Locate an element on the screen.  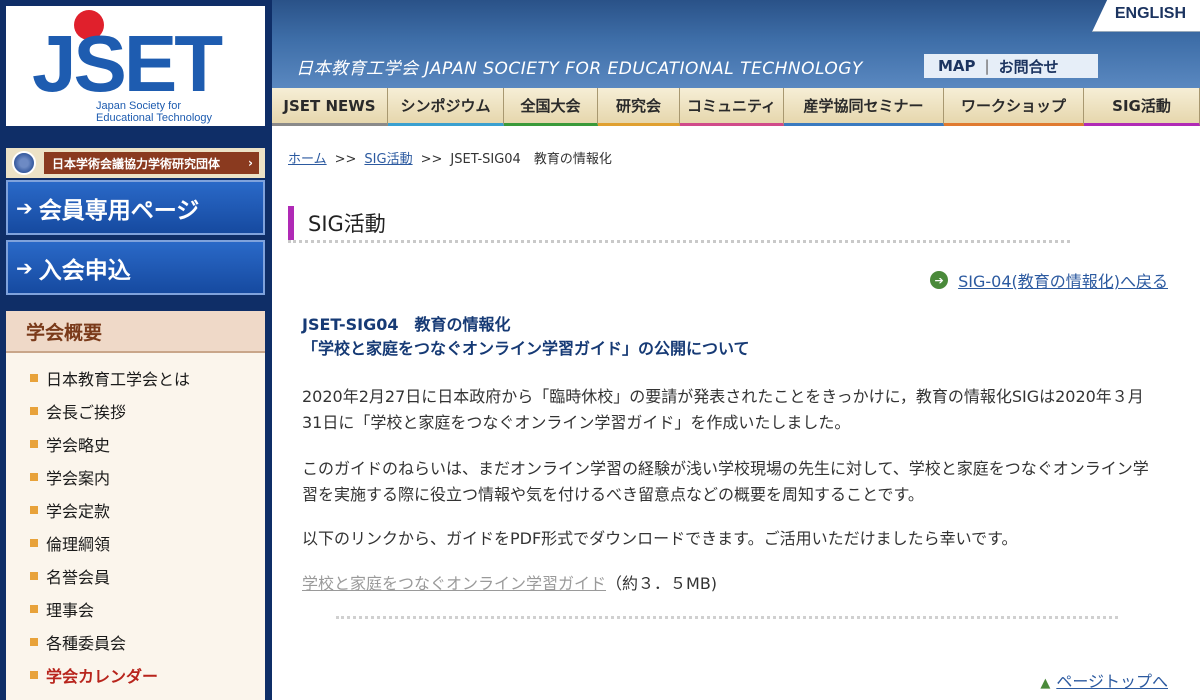
logo-text: JSET is located at coordinates (127, 63).